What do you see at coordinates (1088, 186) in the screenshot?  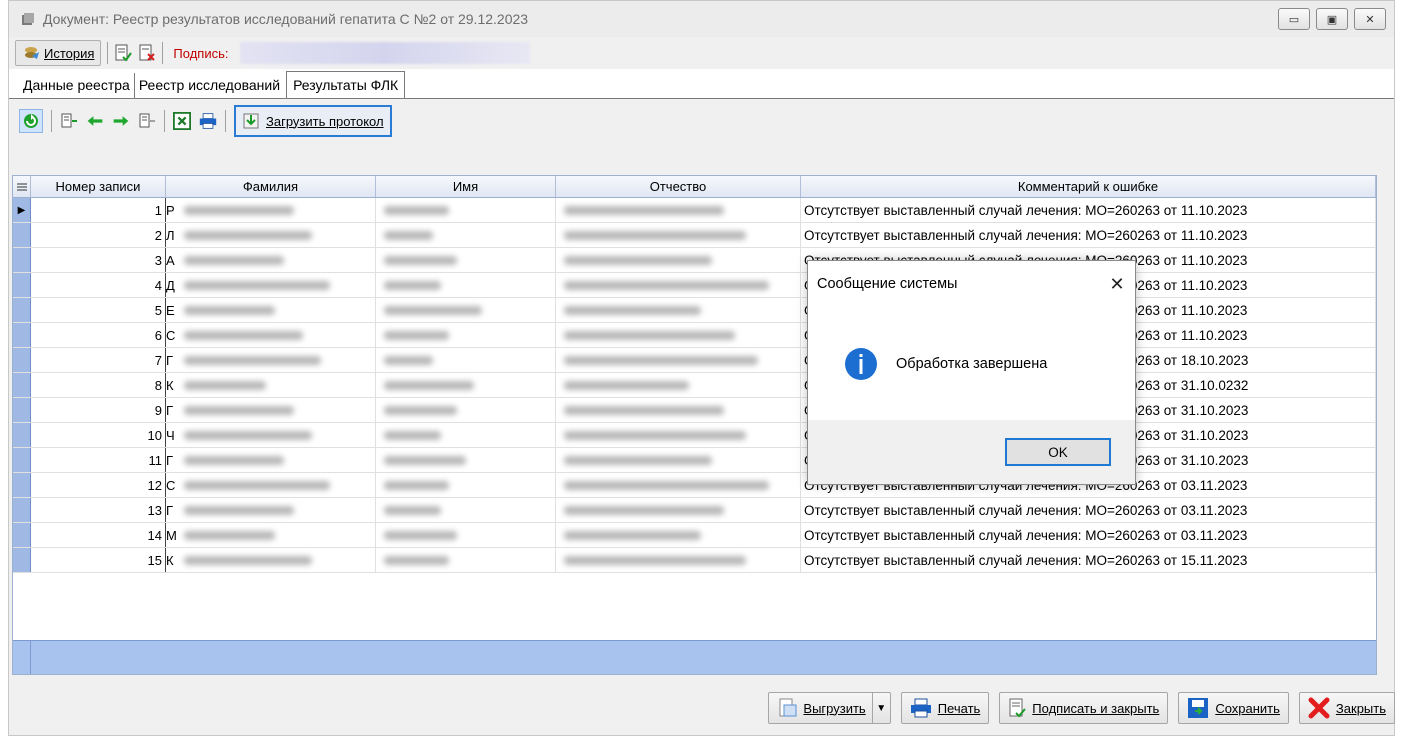 I see `column-header-error-comment: Комментарий к ошибке` at bounding box center [1088, 186].